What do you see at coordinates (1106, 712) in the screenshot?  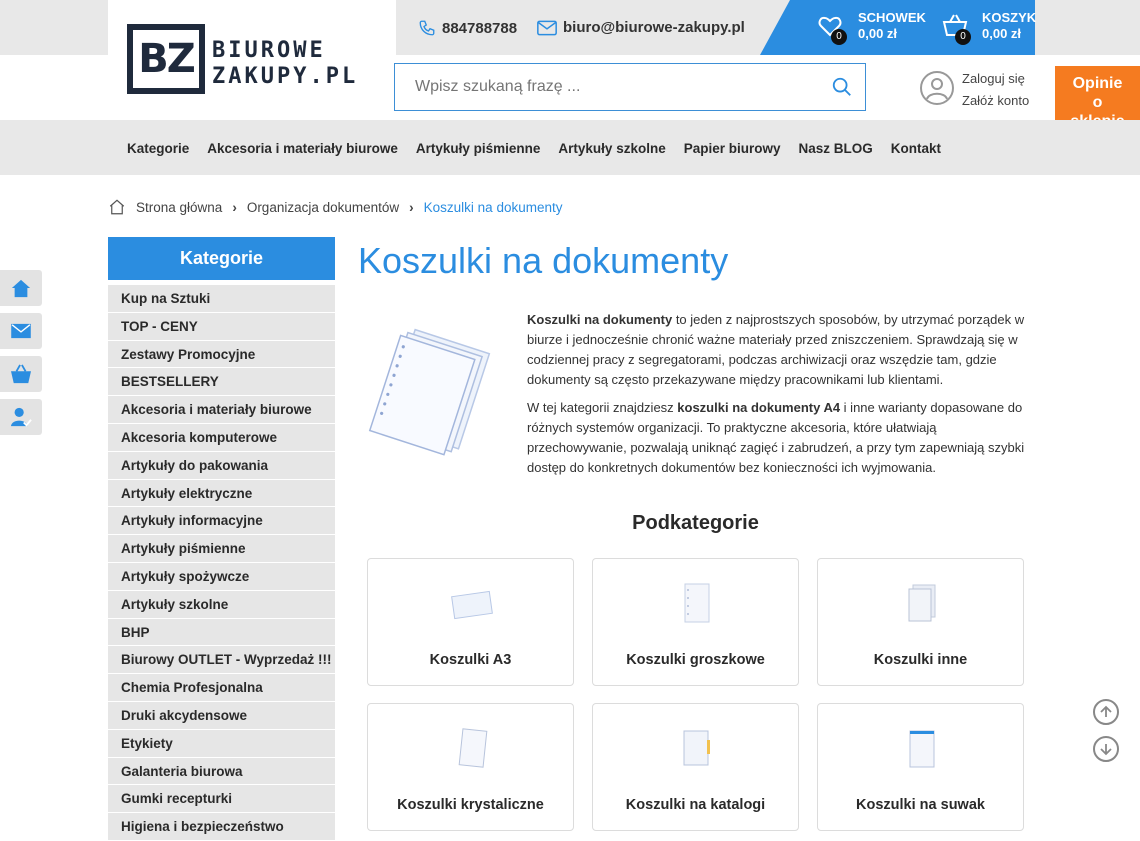 I see `scroll-up-button` at bounding box center [1106, 712].